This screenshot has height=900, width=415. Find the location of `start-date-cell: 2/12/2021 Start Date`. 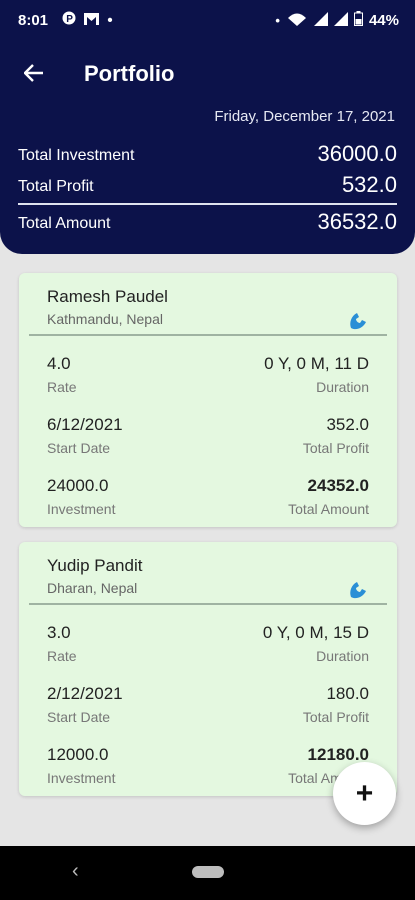

start-date-cell: 2/12/2021 Start Date is located at coordinates (85, 704).